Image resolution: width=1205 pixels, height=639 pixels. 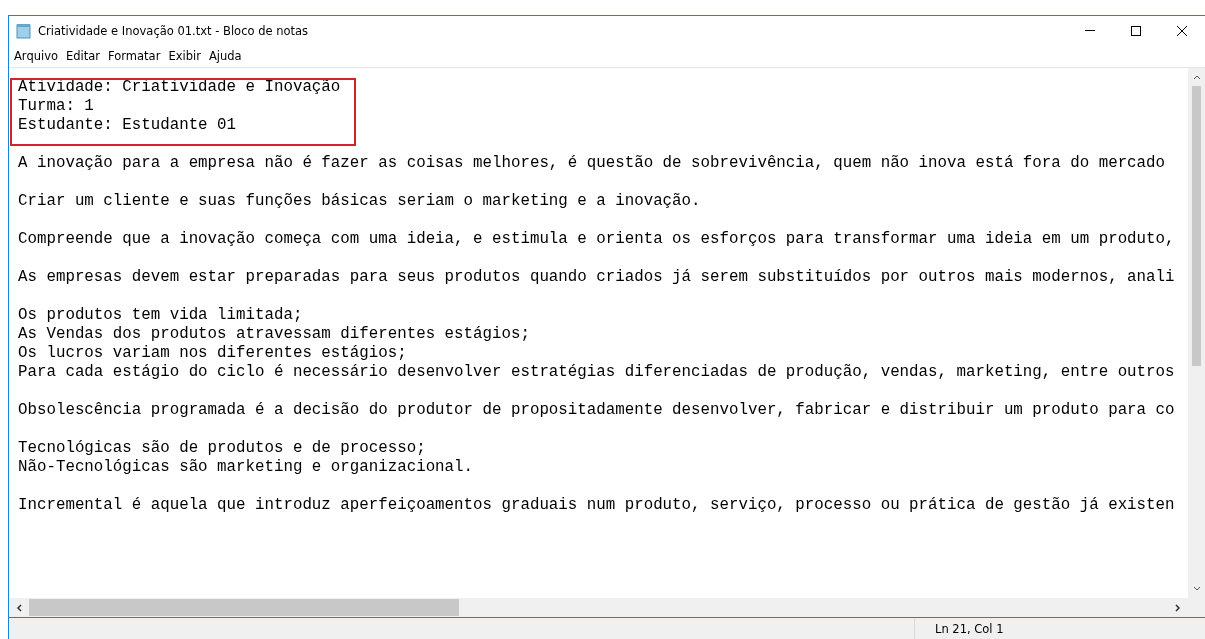 I want to click on text-line: Tecnológicas são de produtos e de processo;, so click(x=222, y=448).